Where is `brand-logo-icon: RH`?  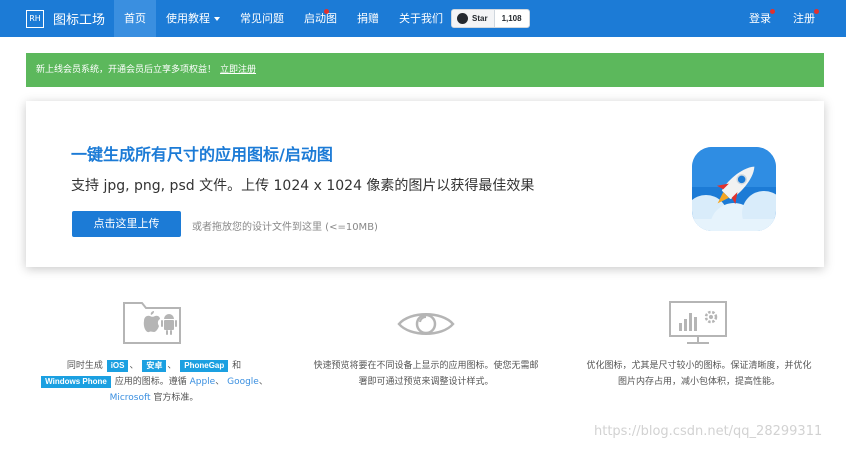 brand-logo-icon: RH is located at coordinates (35, 18).